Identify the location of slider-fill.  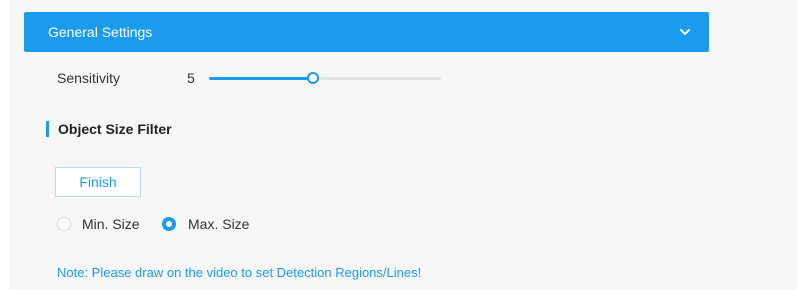
(261, 78).